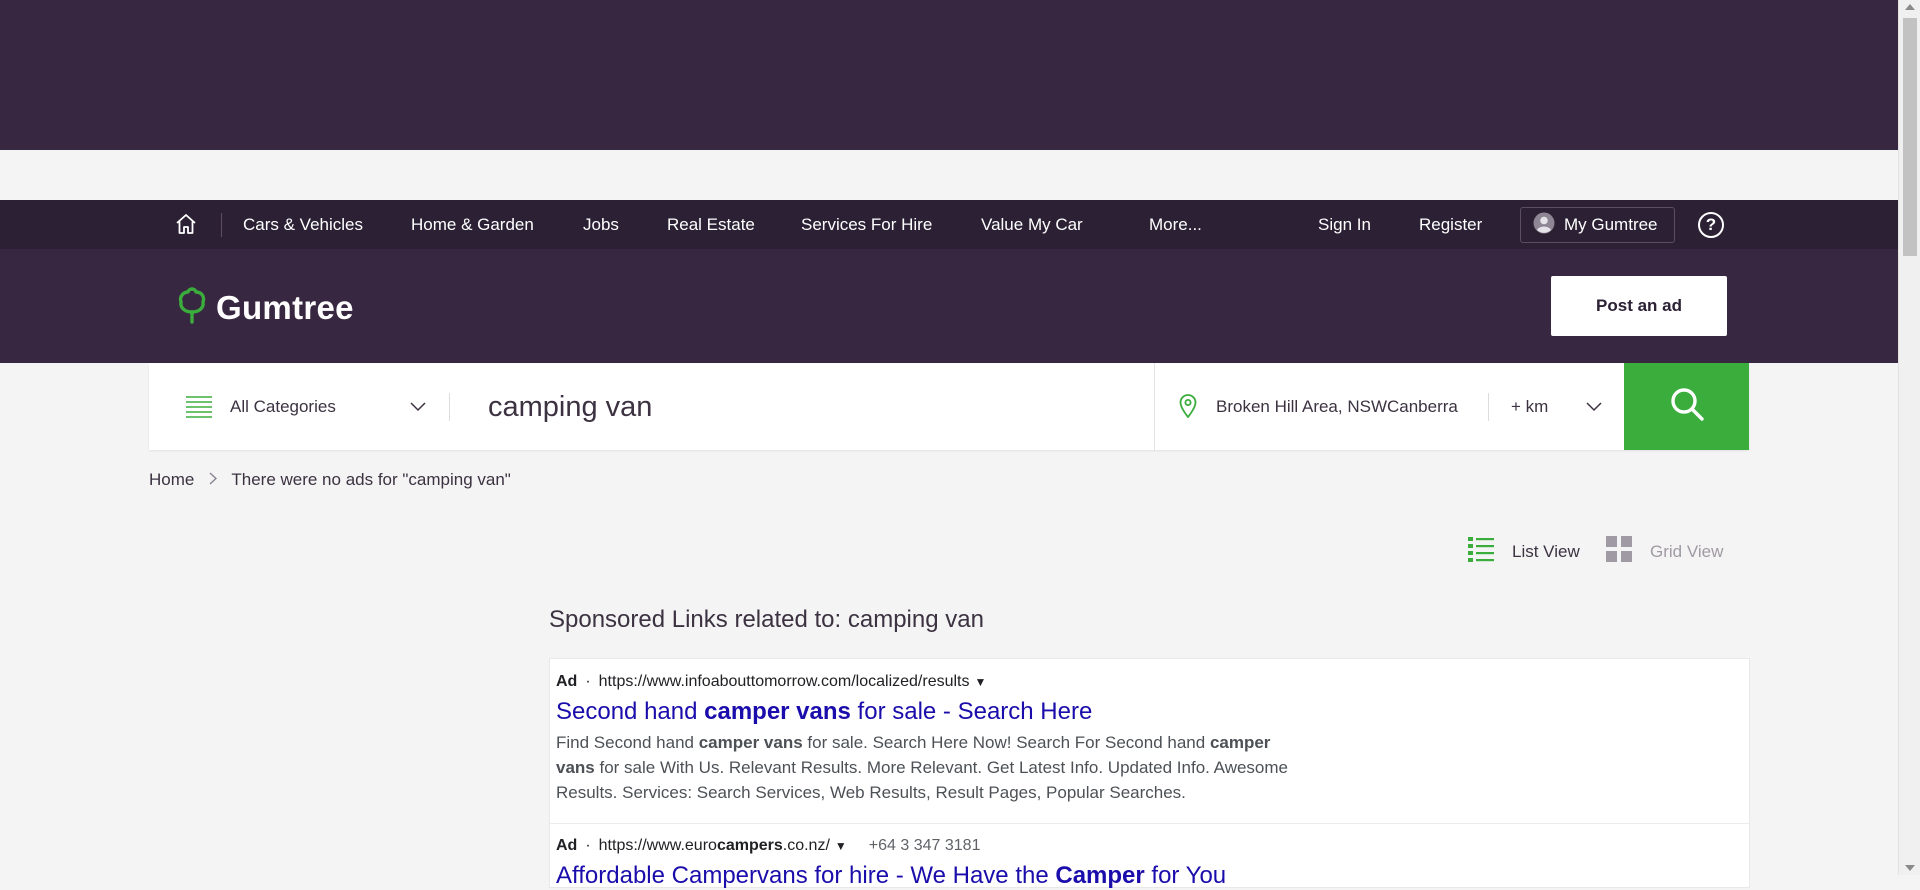  What do you see at coordinates (1344, 224) in the screenshot?
I see `sign-in-link: Sign In` at bounding box center [1344, 224].